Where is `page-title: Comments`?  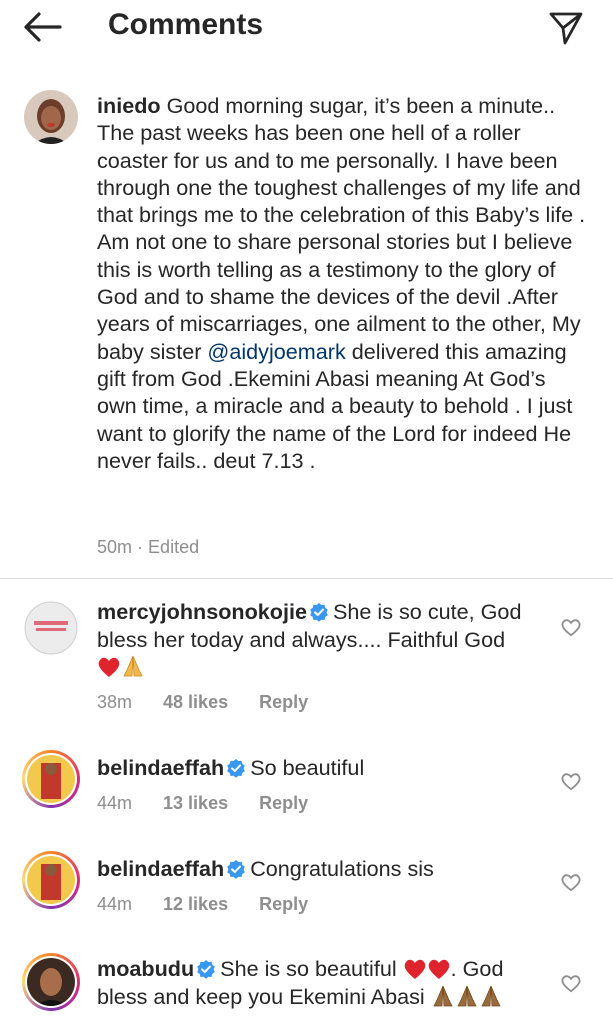 page-title: Comments is located at coordinates (186, 24).